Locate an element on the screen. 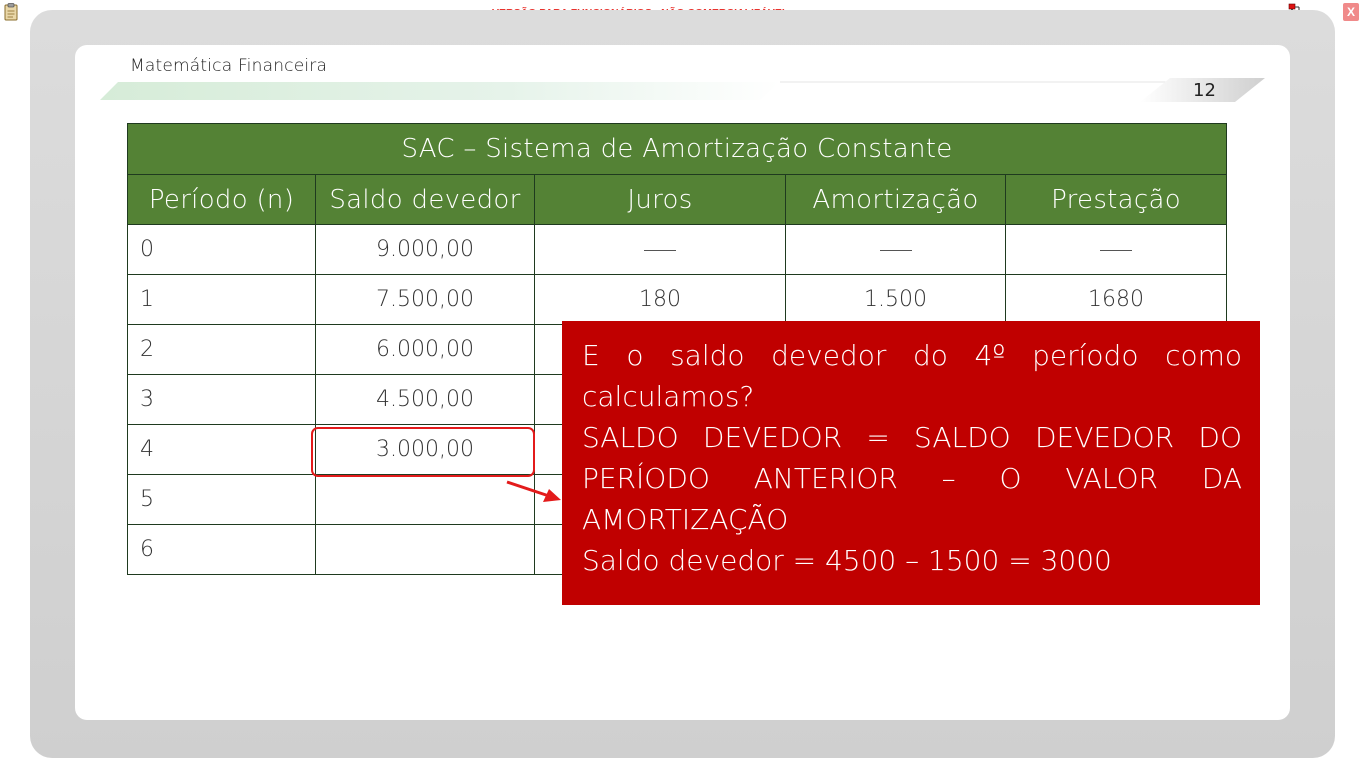 Image resolution: width=1366 pixels, height=768 pixels. table-row: 0 9.000,00 is located at coordinates (677, 249).